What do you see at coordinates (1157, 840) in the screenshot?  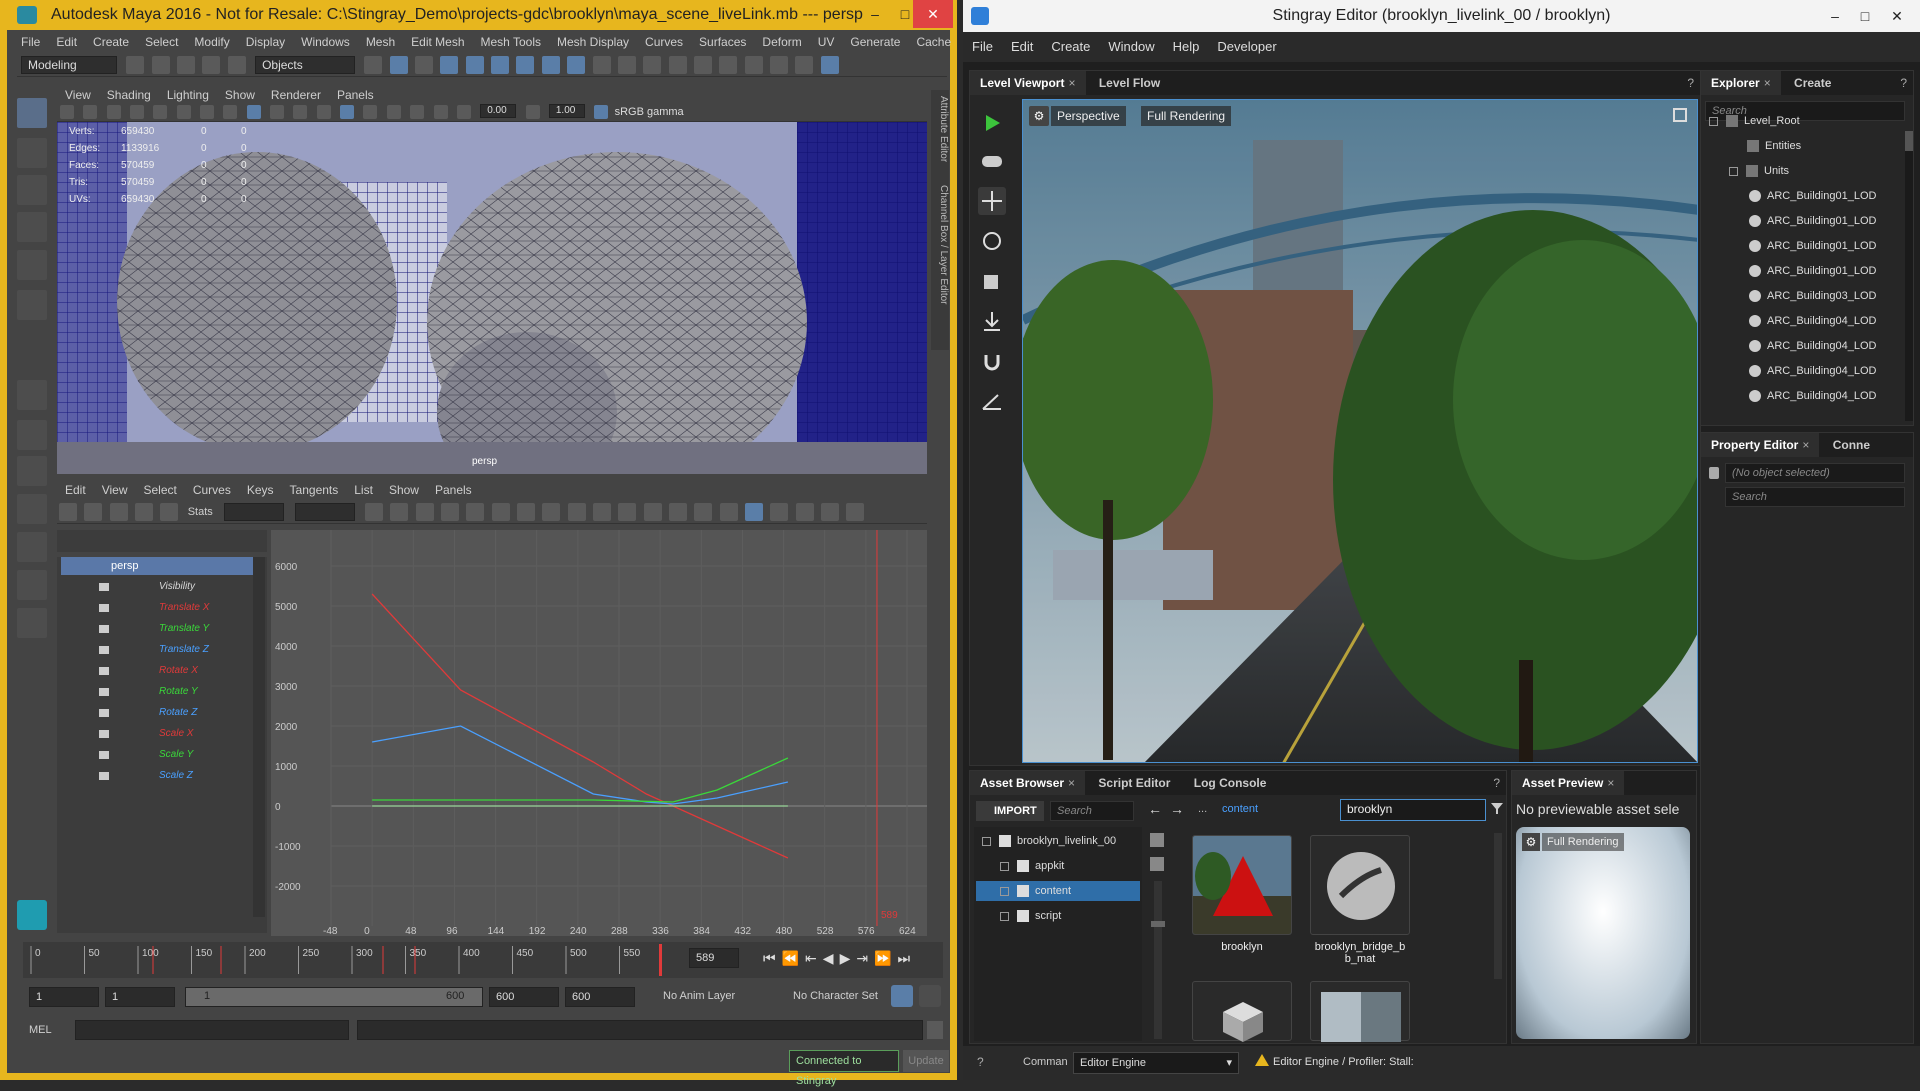 I see `new-folder-icon` at bounding box center [1157, 840].